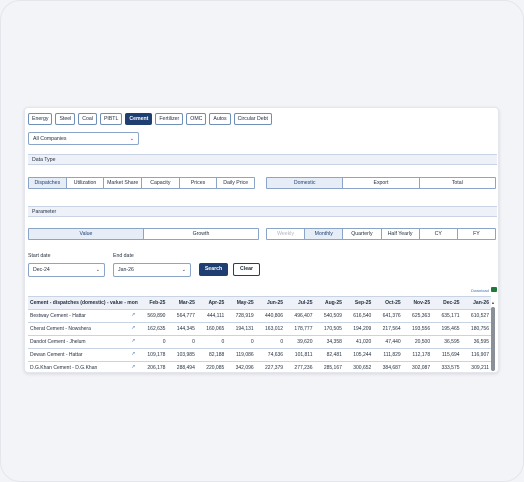 This screenshot has width=524, height=482. Describe the element at coordinates (476, 342) in the screenshot. I see `table-cell: 36,595` at that location.